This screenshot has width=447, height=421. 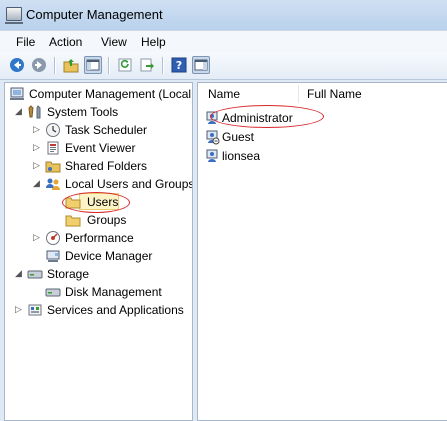 What do you see at coordinates (241, 156) in the screenshot?
I see `user-name-lionsea: lionsea` at bounding box center [241, 156].